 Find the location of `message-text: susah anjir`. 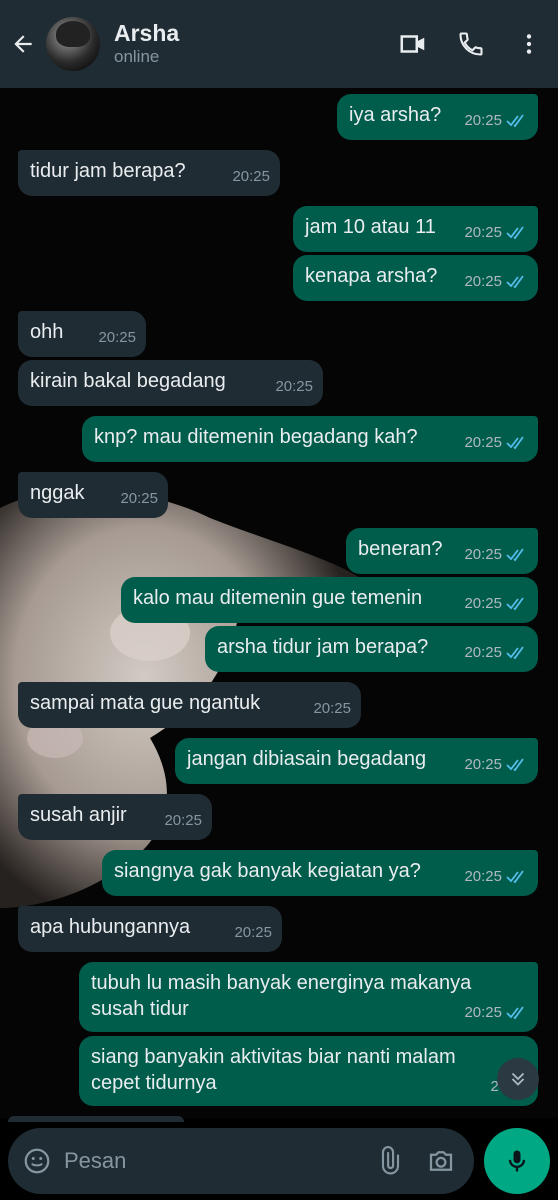

message-text: susah anjir is located at coordinates (78, 815).